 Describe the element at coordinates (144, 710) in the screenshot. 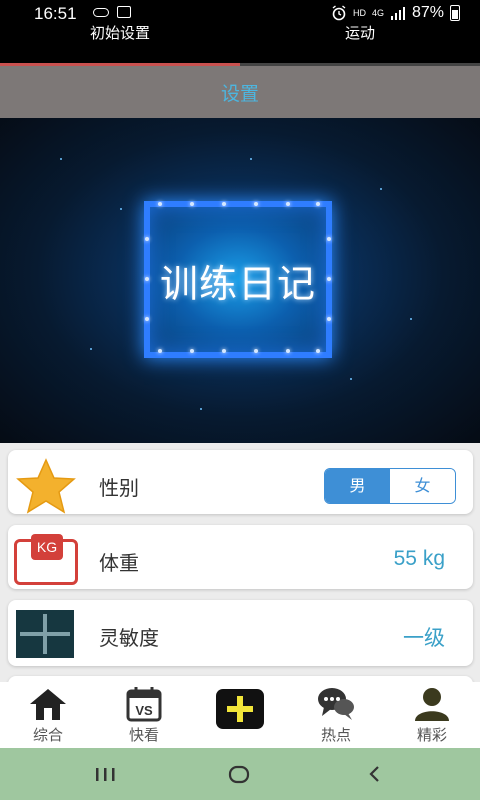

I see `svg-text: VS` at that location.